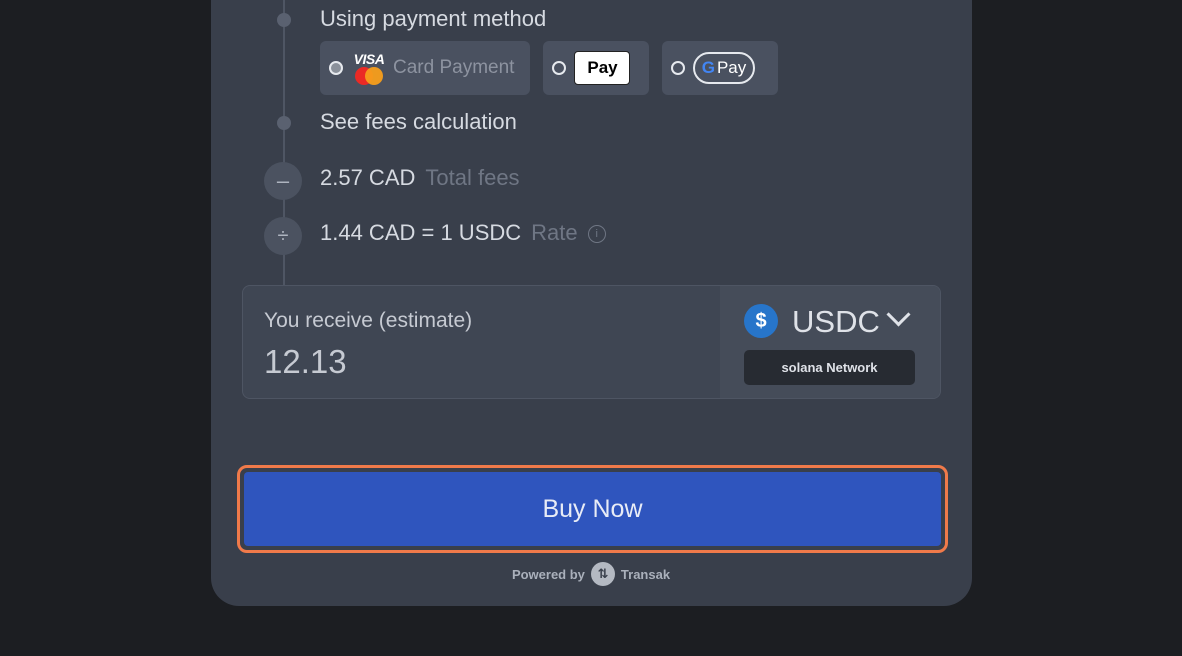 The width and height of the screenshot is (1182, 656). What do you see at coordinates (305, 361) in the screenshot?
I see `receive-amount: 12.13` at bounding box center [305, 361].